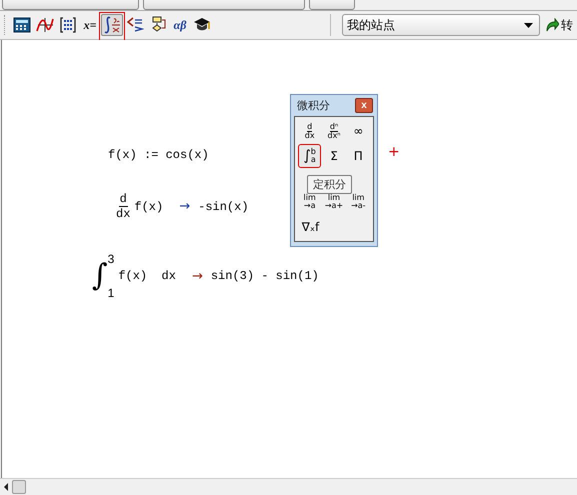  Describe the element at coordinates (310, 131) in the screenshot. I see `palette-button: d dx` at that location.